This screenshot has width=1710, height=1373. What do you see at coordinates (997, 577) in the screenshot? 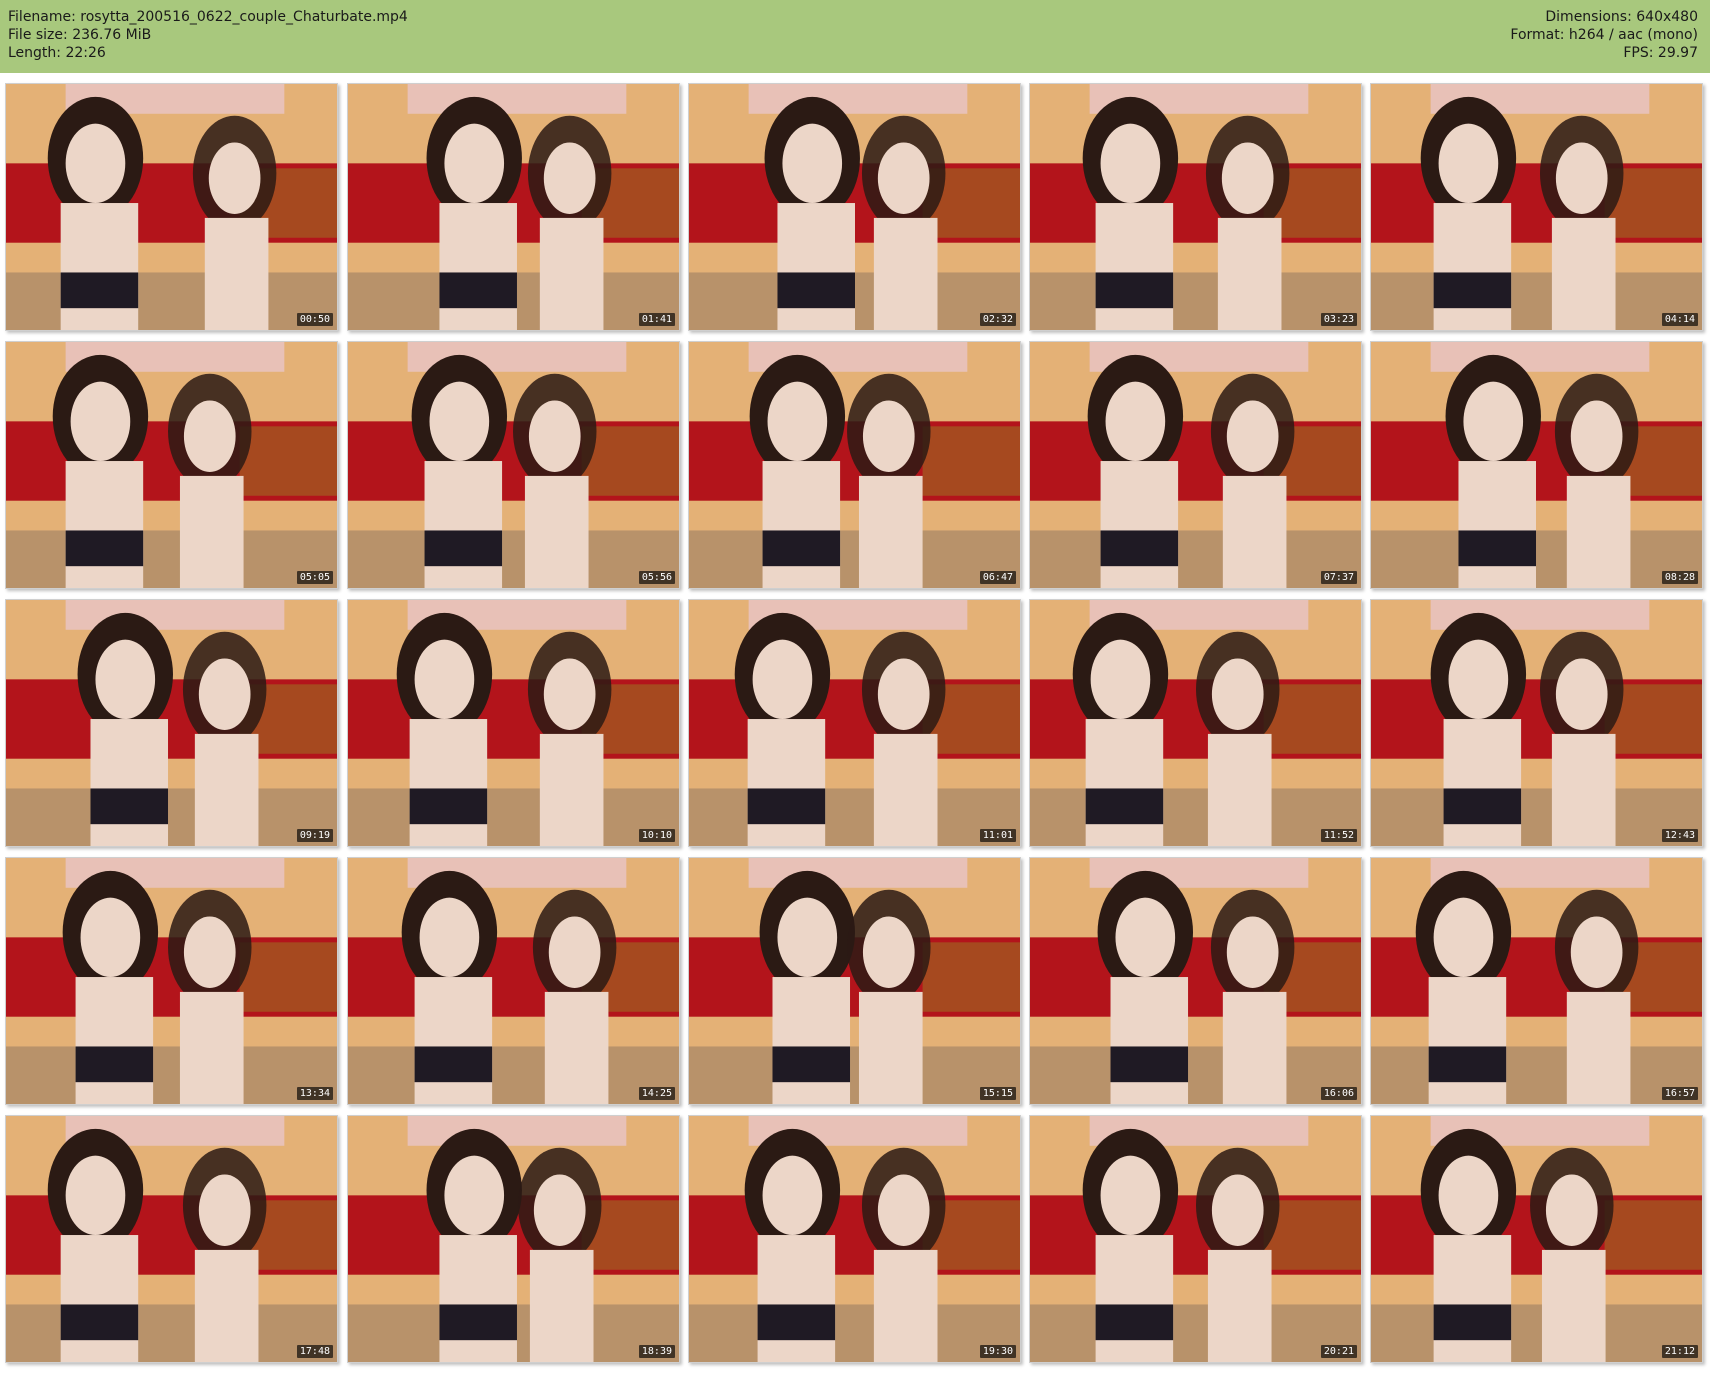
I see `timestamp-label: 06:47` at bounding box center [997, 577].